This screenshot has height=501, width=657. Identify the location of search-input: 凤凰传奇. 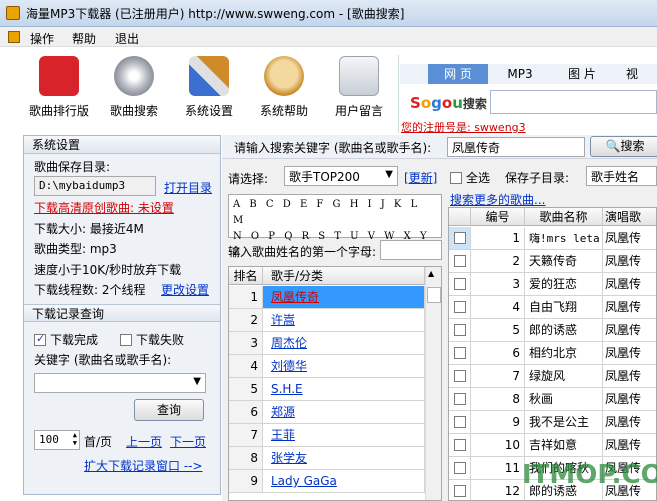
(516, 147).